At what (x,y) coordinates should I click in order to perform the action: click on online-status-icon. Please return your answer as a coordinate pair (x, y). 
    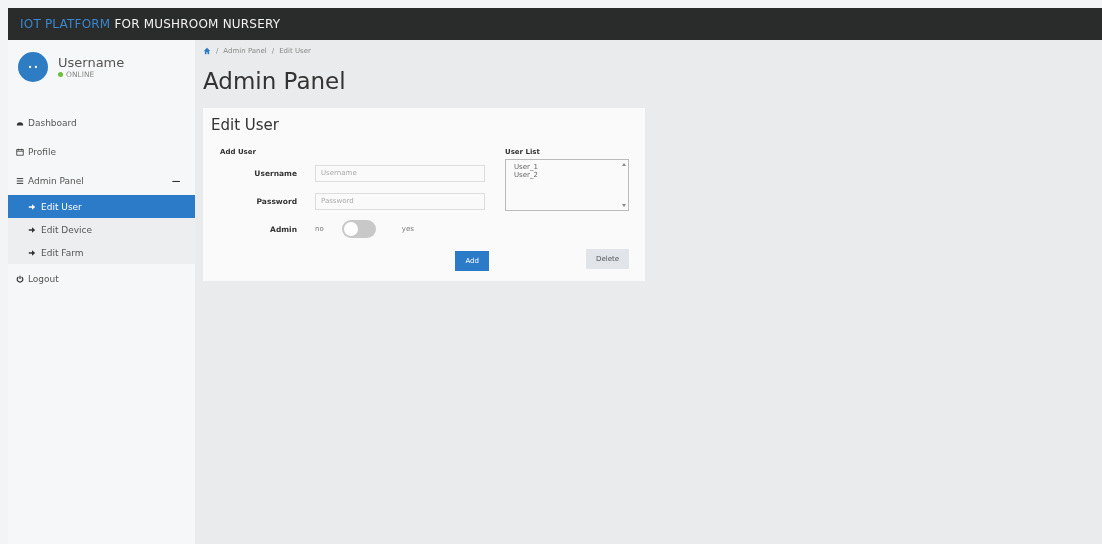
    Looking at the image, I should click on (60, 74).